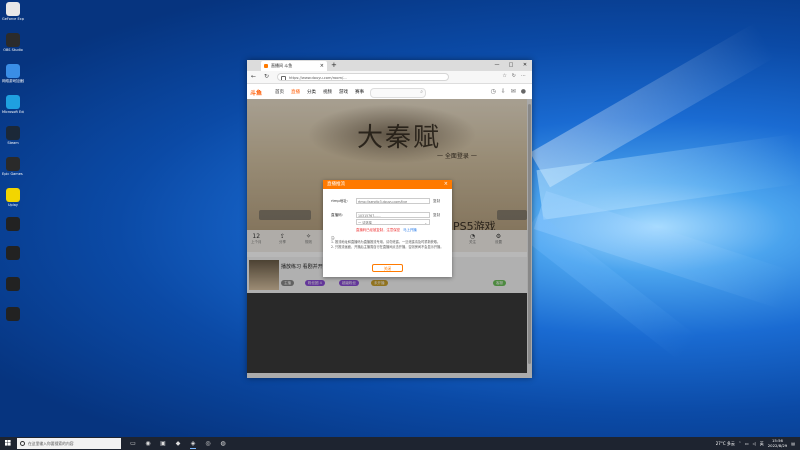  Describe the element at coordinates (13, 143) in the screenshot. I see `desktop-icon-label: Steam` at that location.